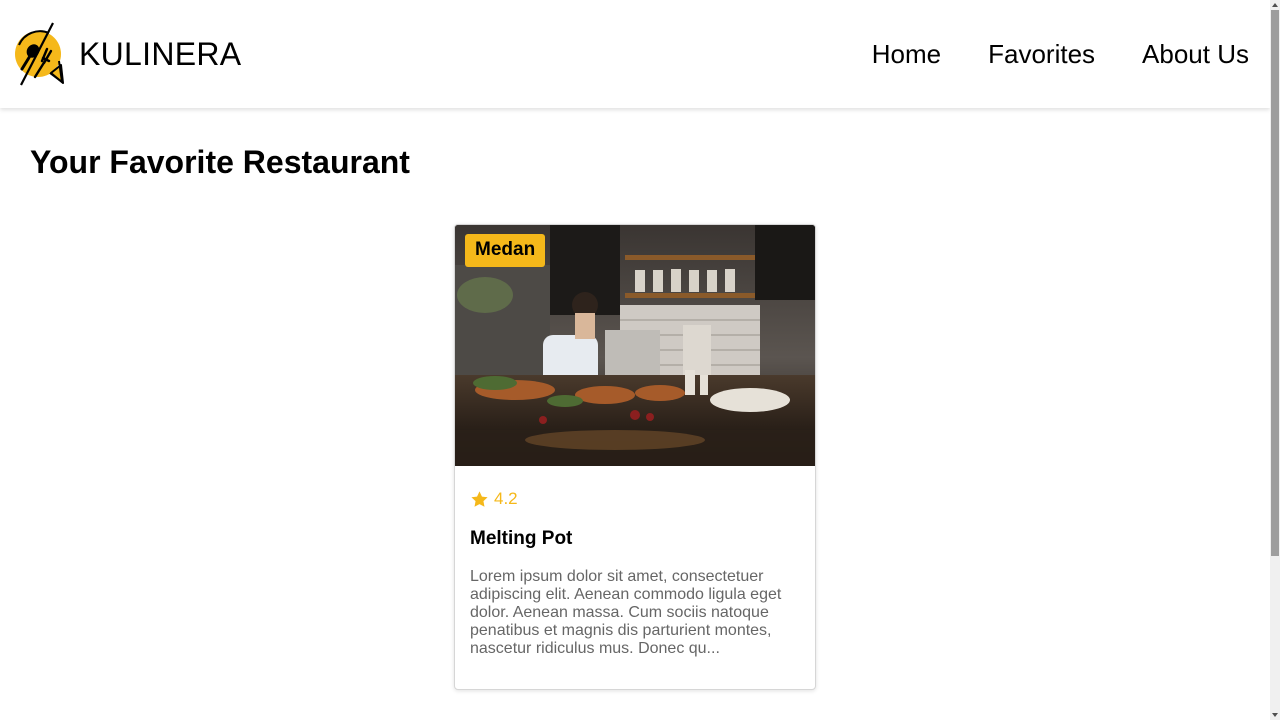 This screenshot has width=1280, height=720. Describe the element at coordinates (1275, 5) in the screenshot. I see `scroll-up-arrow-icon` at that location.